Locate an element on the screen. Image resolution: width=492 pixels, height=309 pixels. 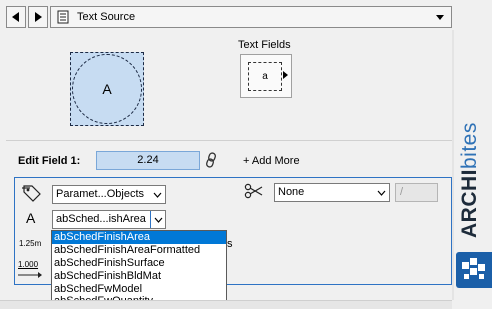
parameter-select-toggle is located at coordinates (157, 219).